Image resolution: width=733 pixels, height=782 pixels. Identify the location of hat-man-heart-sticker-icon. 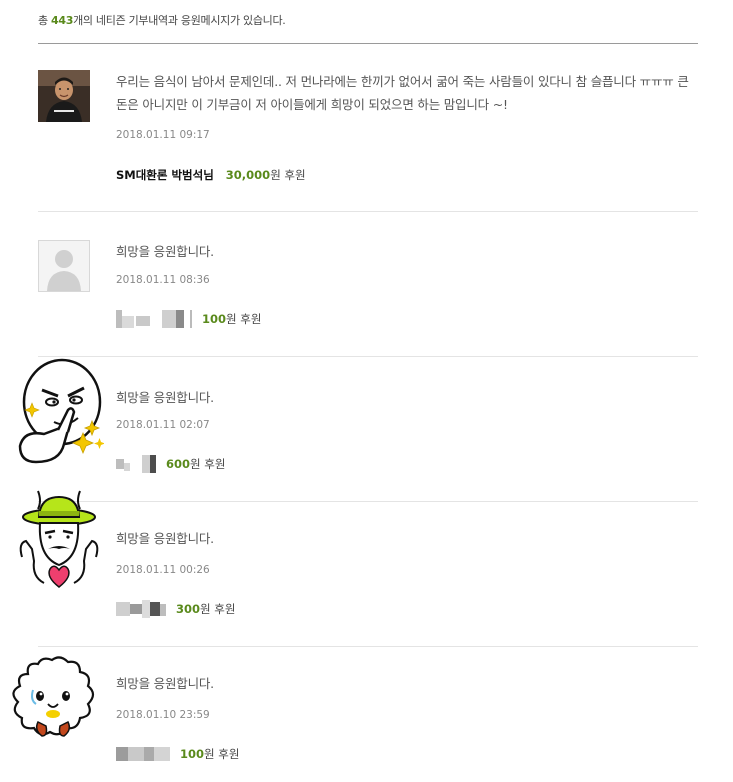
(59, 539).